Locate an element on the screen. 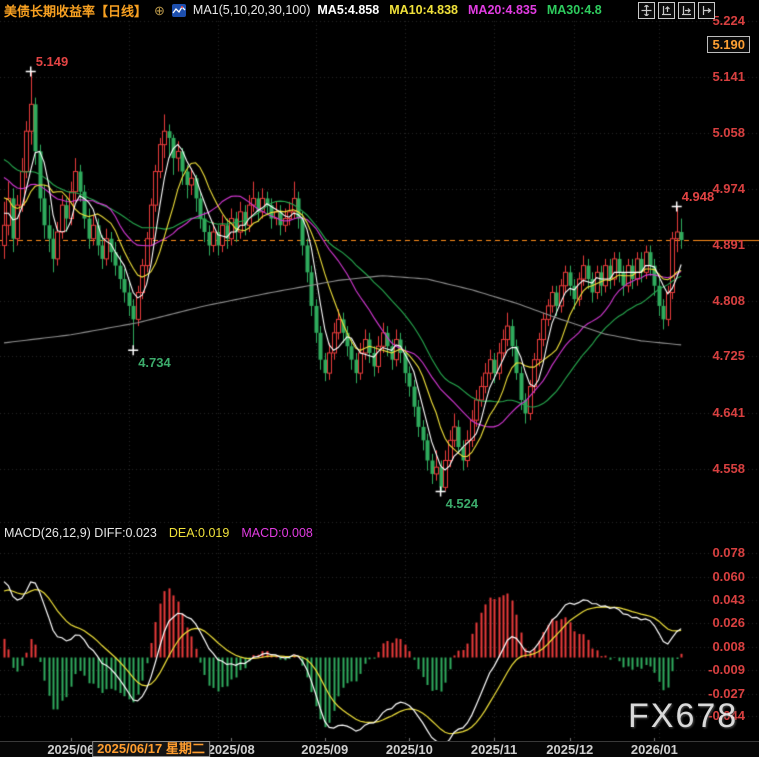 This screenshot has height=757, width=759. macd-macd-label: MACD:0.008 is located at coordinates (277, 533).